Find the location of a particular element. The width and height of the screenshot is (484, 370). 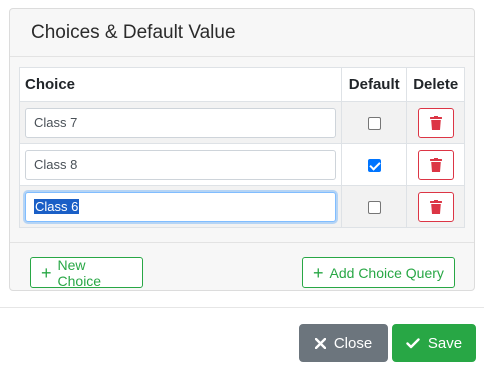

choice-cell: Class 7 is located at coordinates (180, 122).